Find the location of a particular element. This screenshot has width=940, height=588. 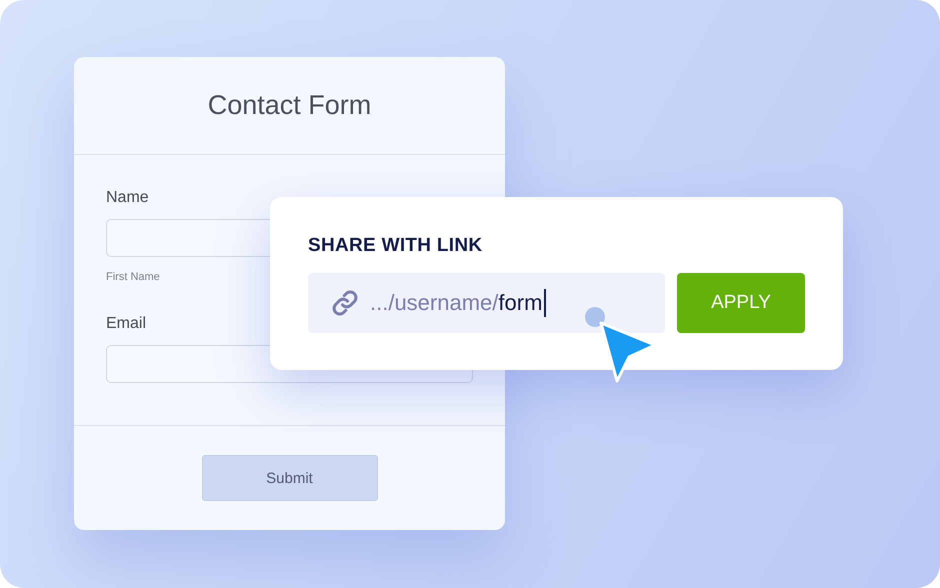

link-text: .../username/form is located at coordinates (456, 303).